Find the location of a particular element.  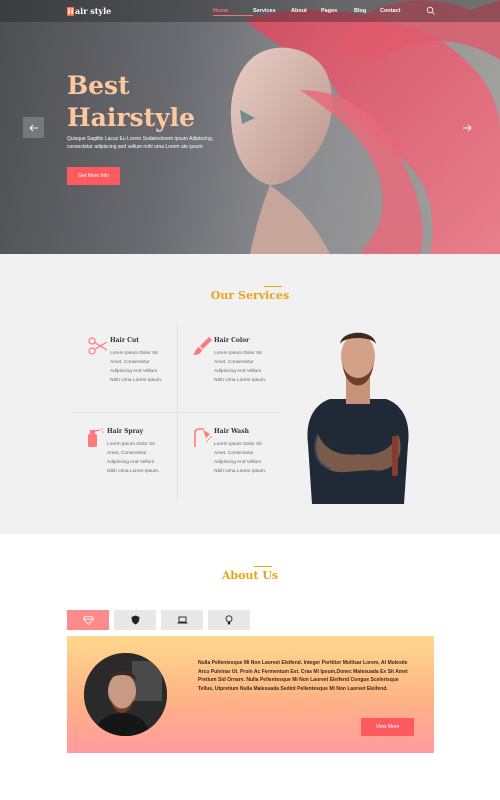

arrow-right-icon is located at coordinates (467, 127).